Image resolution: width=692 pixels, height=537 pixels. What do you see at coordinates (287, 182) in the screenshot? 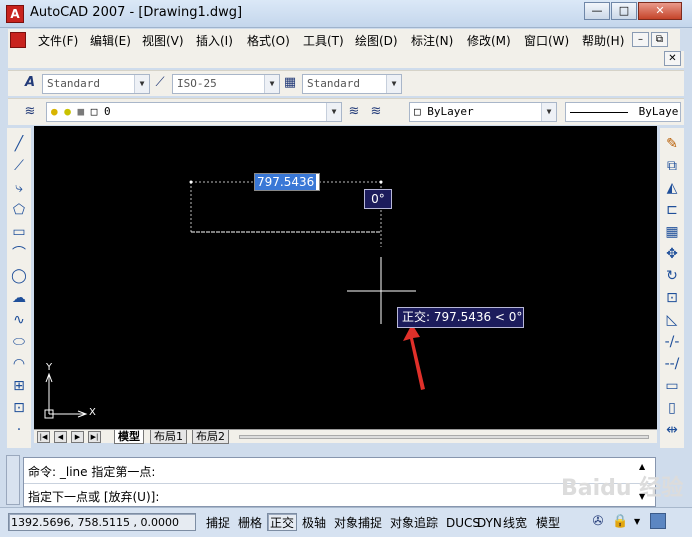
I see `length-input-field: 797.5436` at bounding box center [287, 182].